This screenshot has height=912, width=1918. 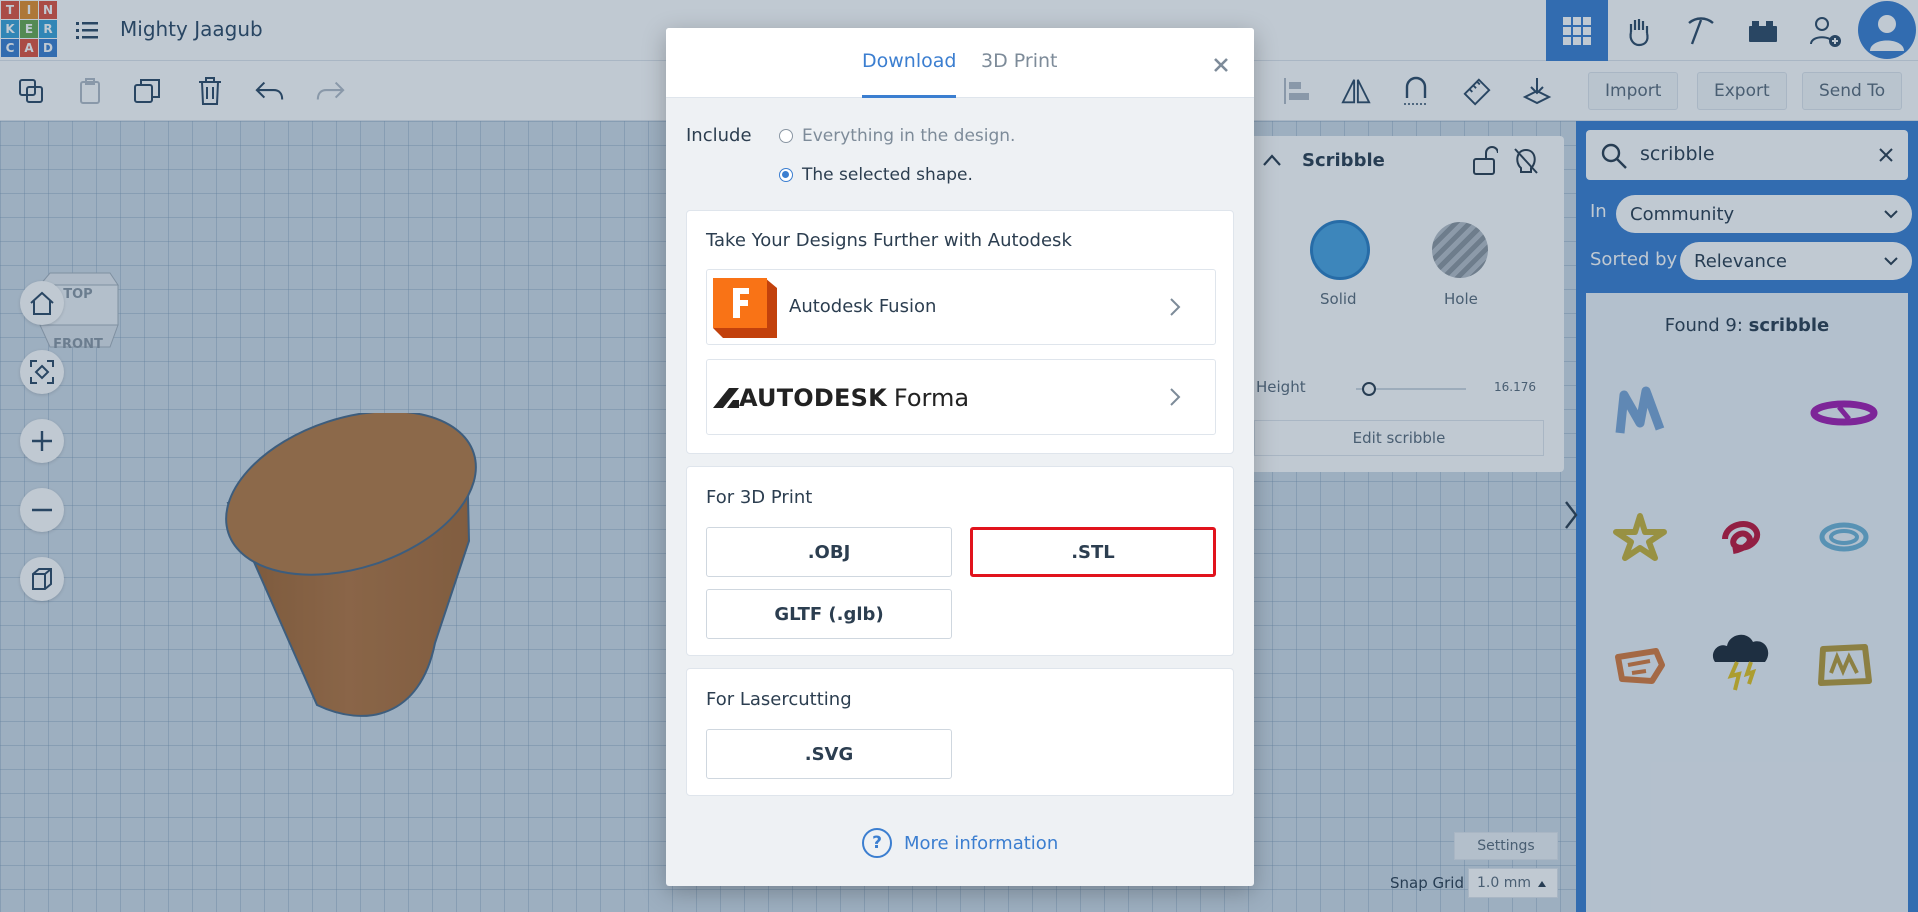 I want to click on tab-download: Download, so click(x=909, y=61).